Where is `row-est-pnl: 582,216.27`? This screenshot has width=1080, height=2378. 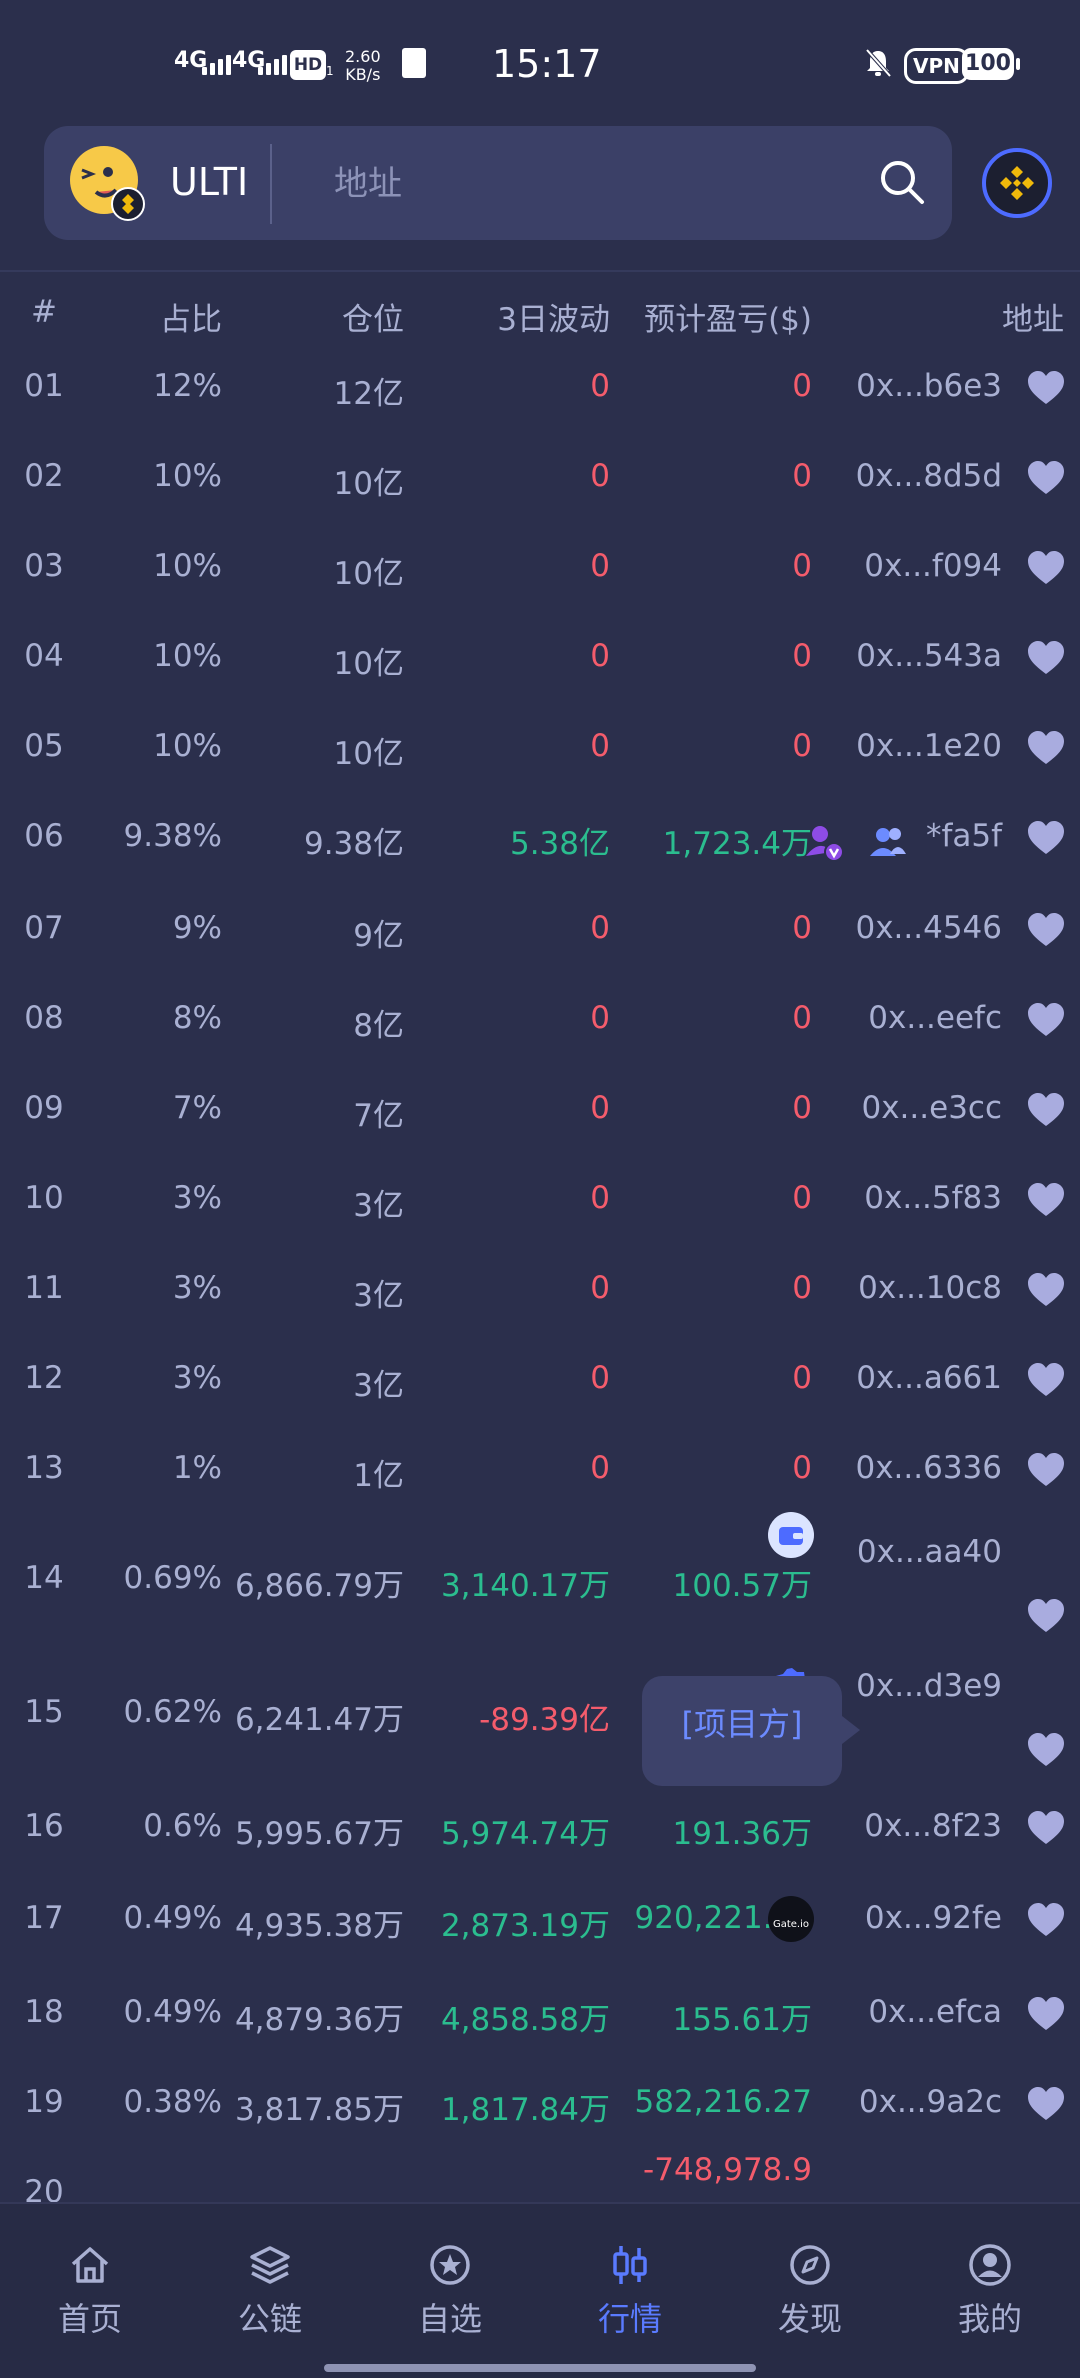 row-est-pnl: 582,216.27 is located at coordinates (723, 2102).